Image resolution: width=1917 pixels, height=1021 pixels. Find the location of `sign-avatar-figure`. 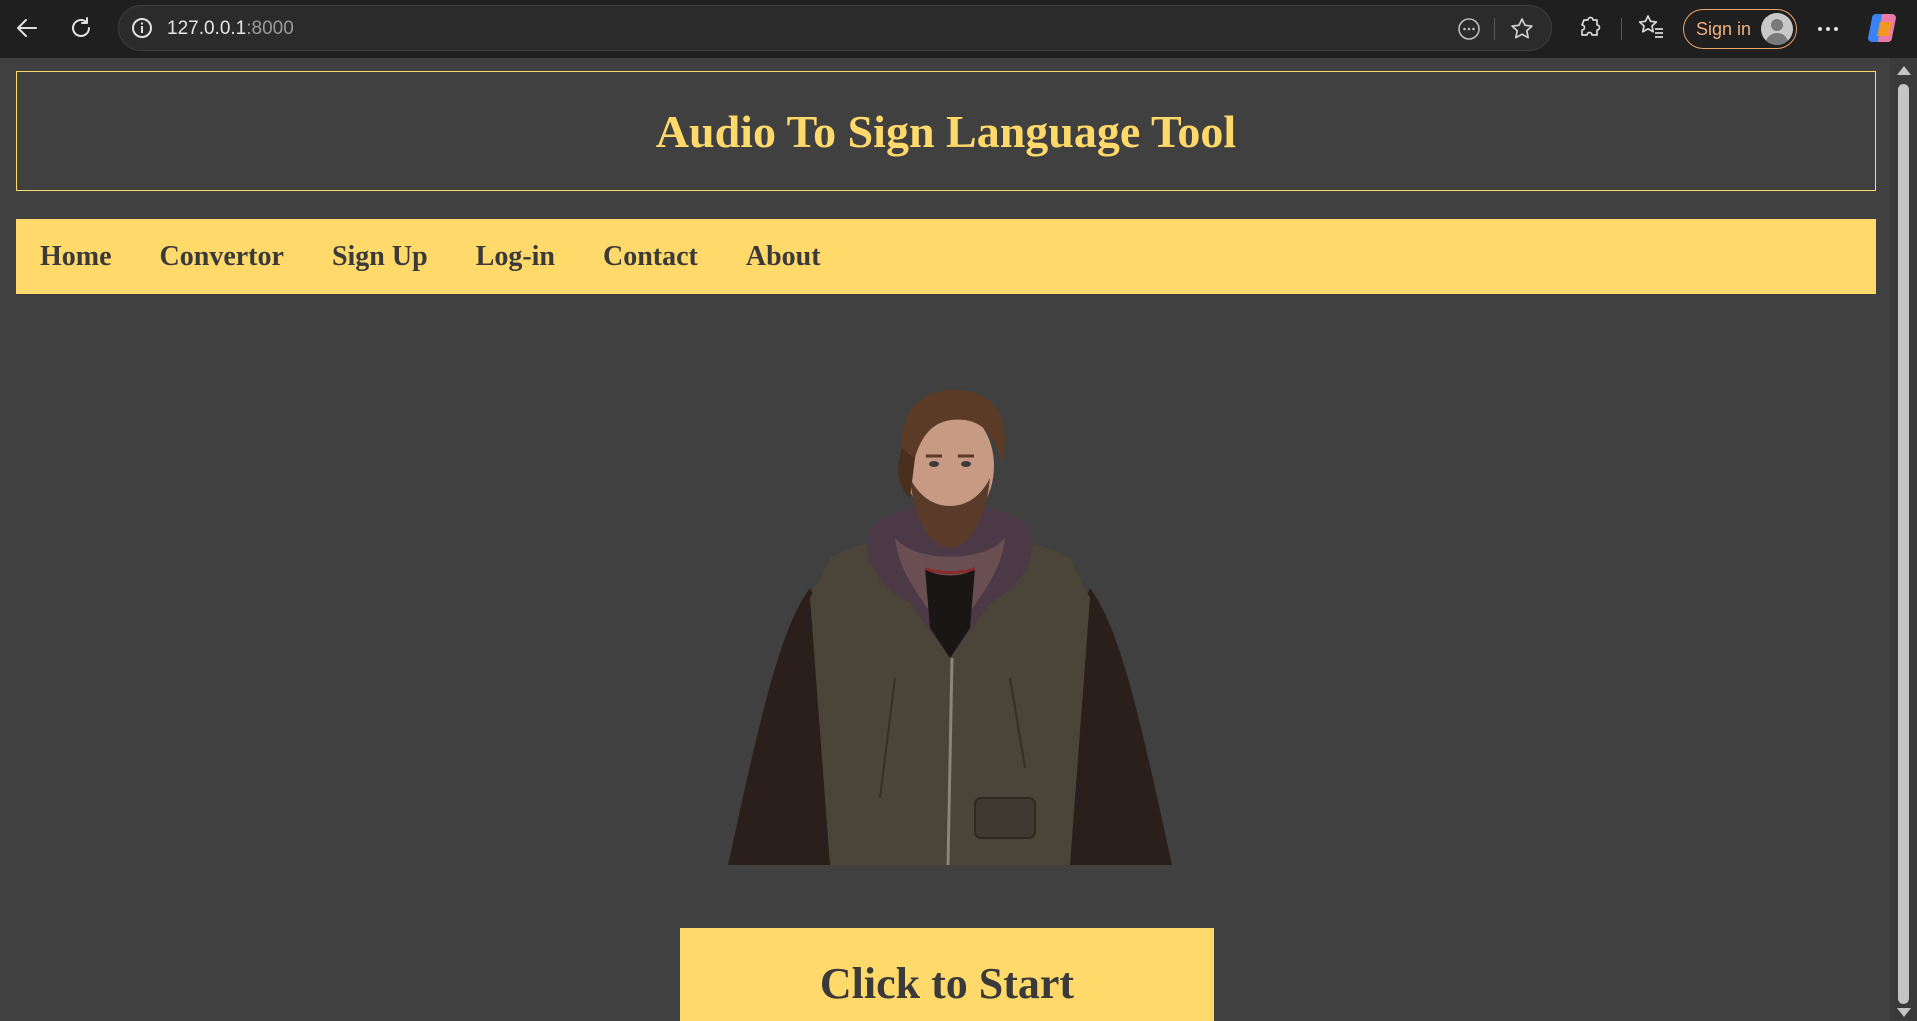

sign-avatar-figure is located at coordinates (950, 627).